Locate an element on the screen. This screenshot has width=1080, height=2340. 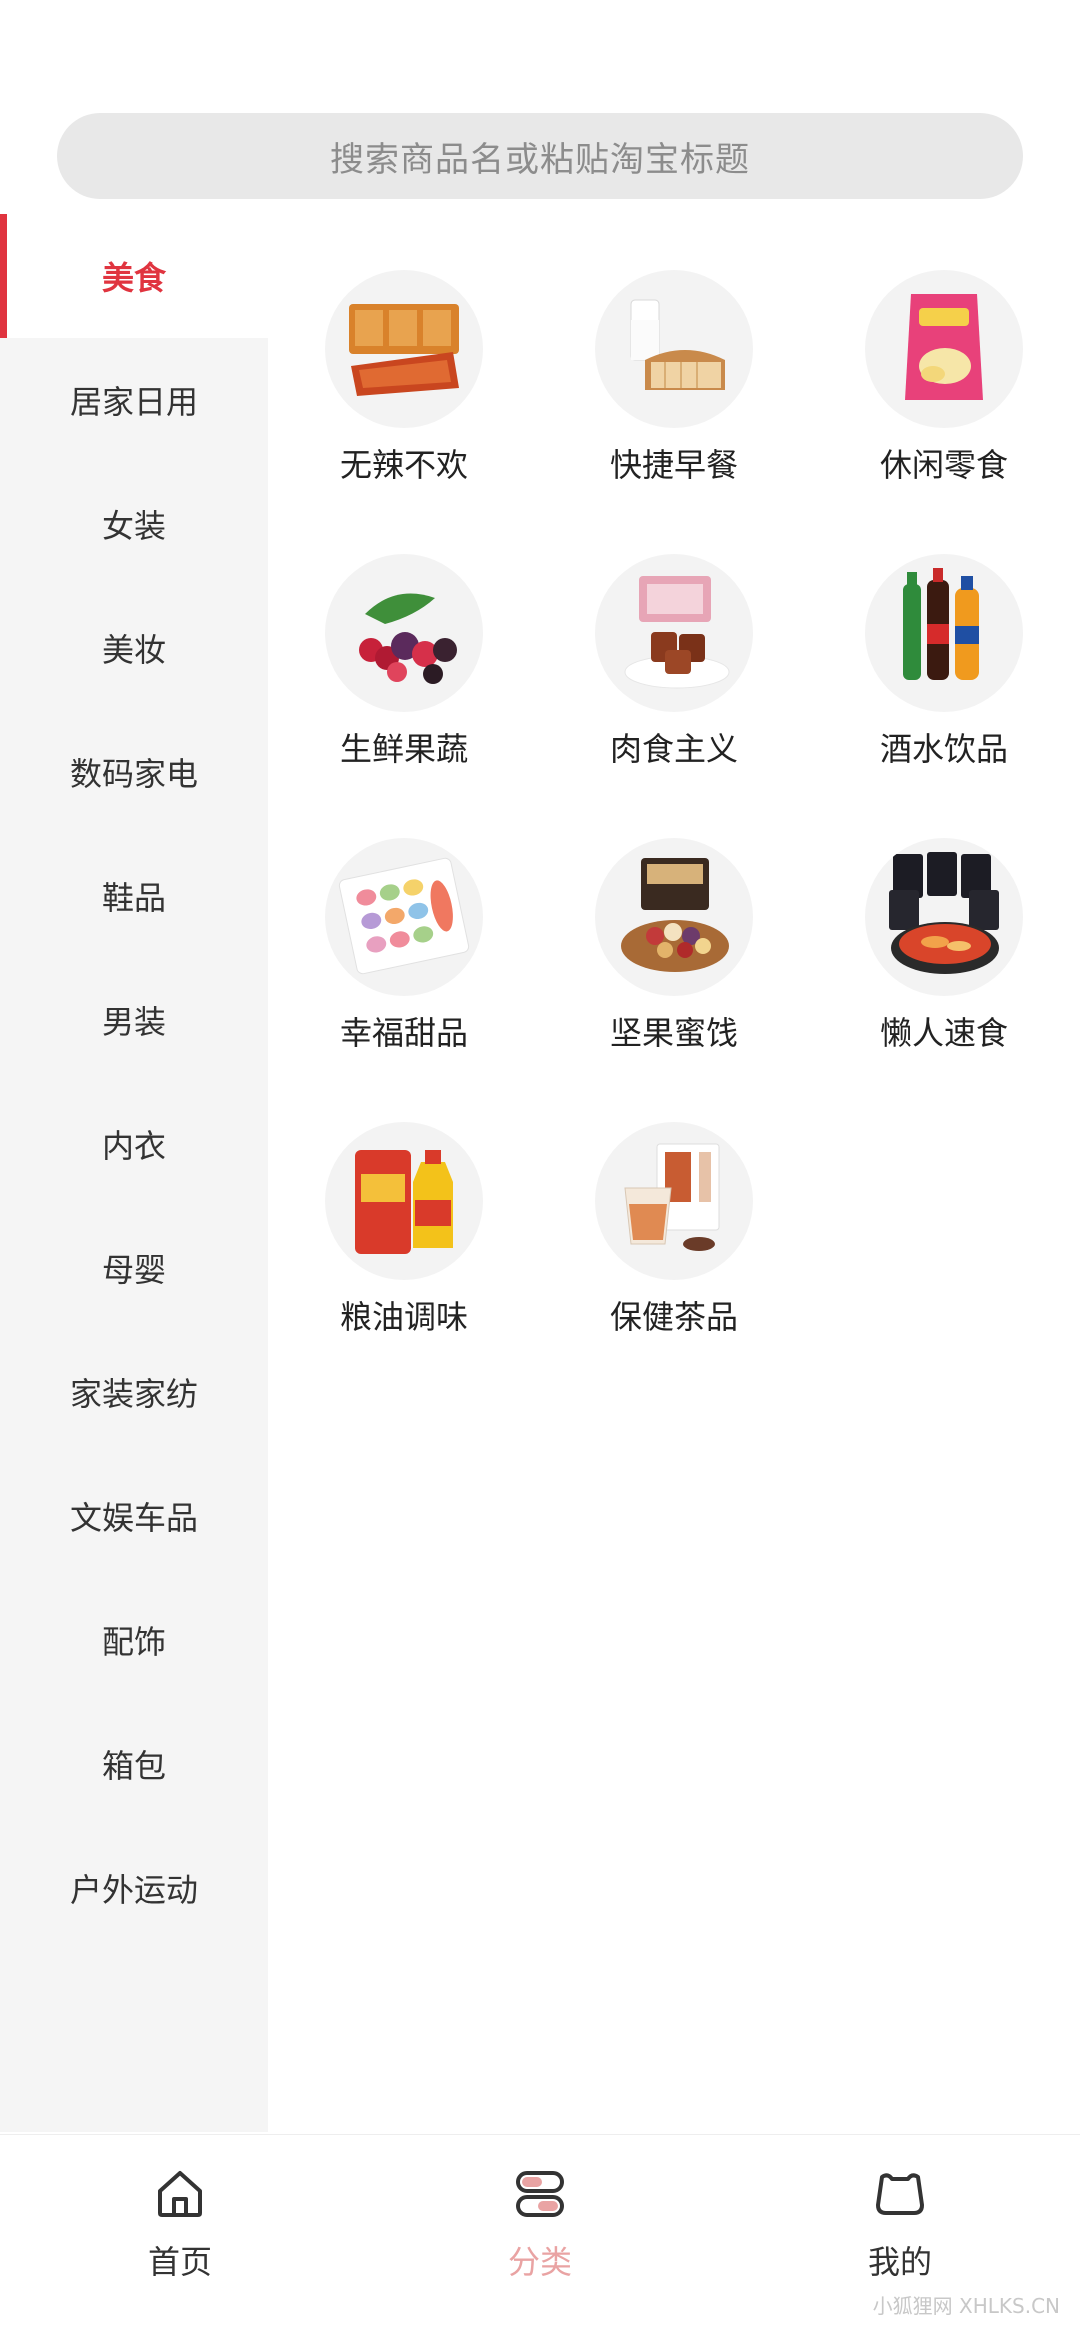
subcategory-label: 快捷早餐 is located at coordinates (673, 465).